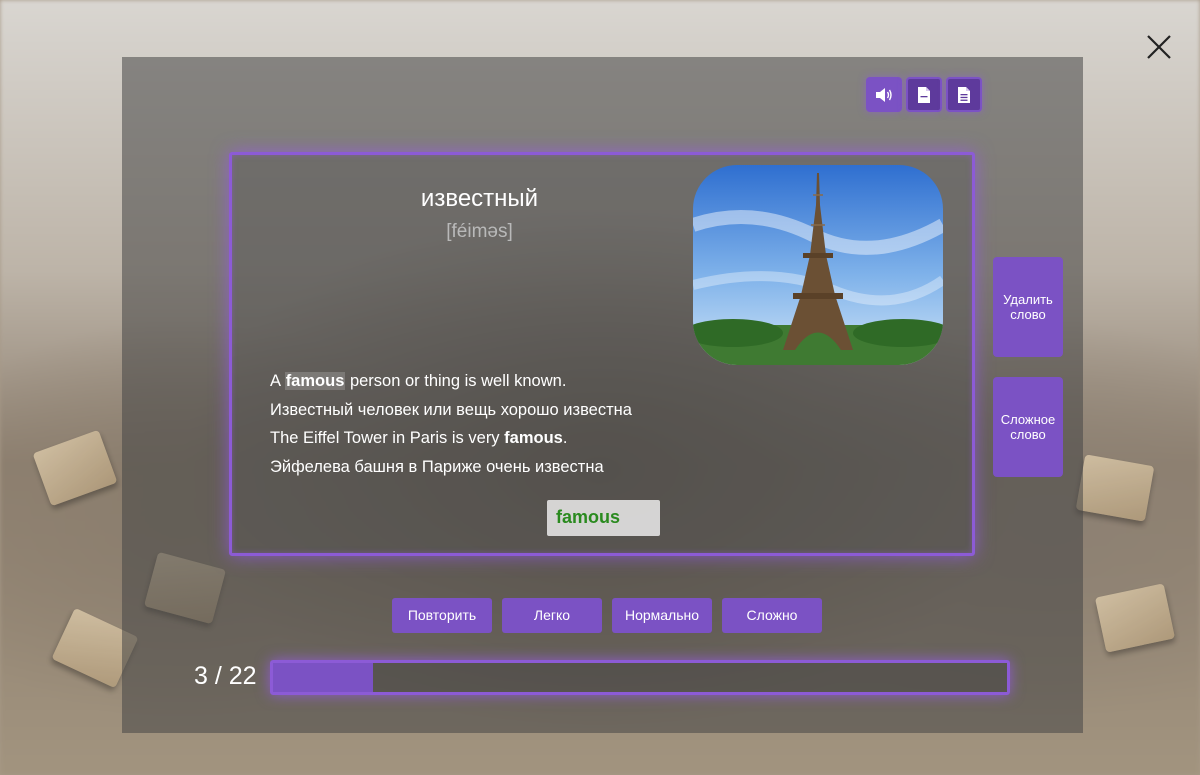  I want to click on speaker-icon, so click(884, 94).